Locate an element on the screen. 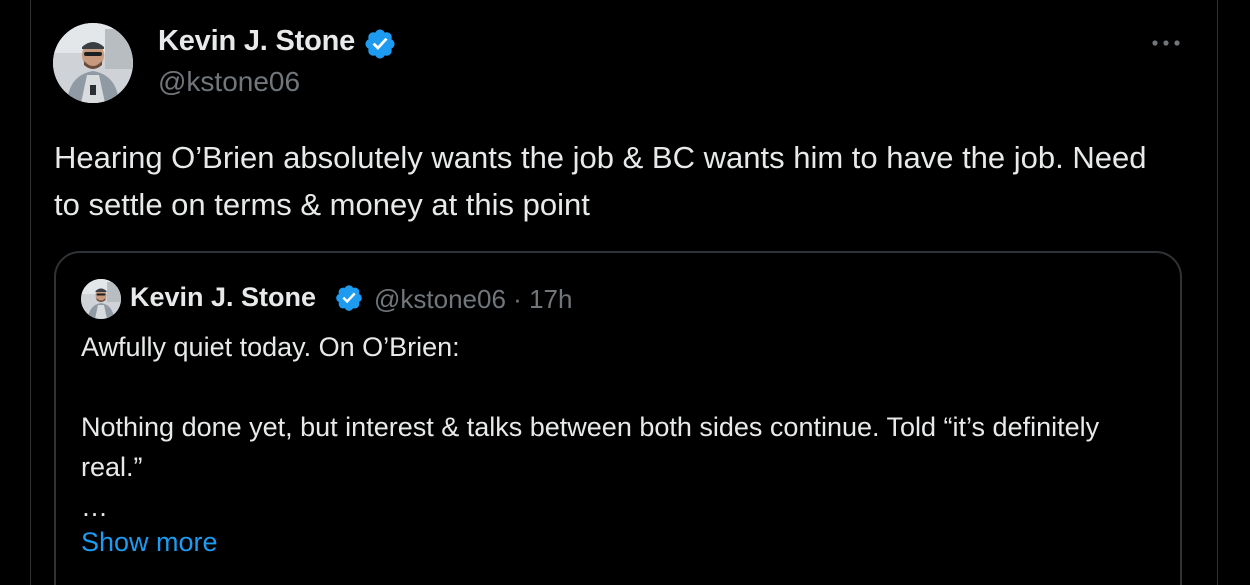 This screenshot has width=1250, height=585. column-divider-left is located at coordinates (30, 292).